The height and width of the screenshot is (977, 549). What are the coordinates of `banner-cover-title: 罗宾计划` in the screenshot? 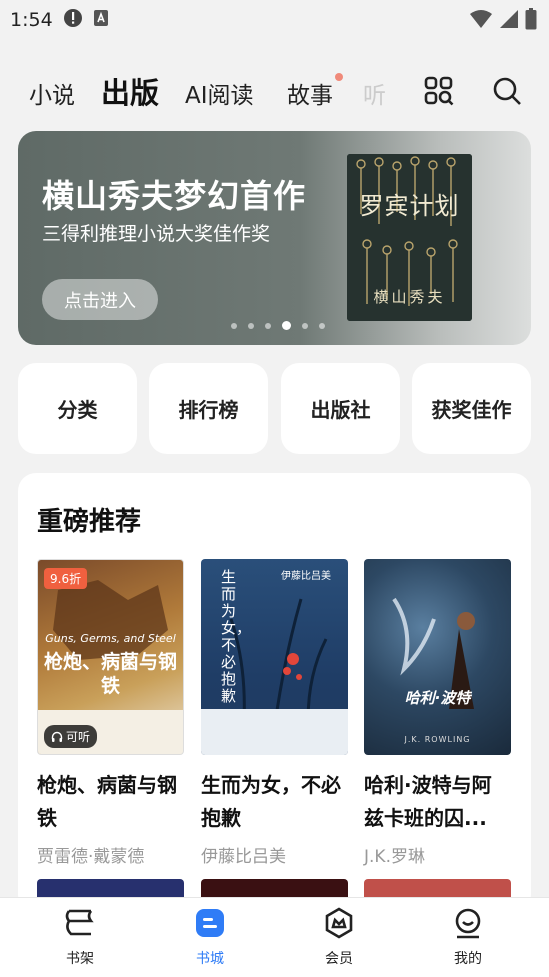 It's located at (409, 206).